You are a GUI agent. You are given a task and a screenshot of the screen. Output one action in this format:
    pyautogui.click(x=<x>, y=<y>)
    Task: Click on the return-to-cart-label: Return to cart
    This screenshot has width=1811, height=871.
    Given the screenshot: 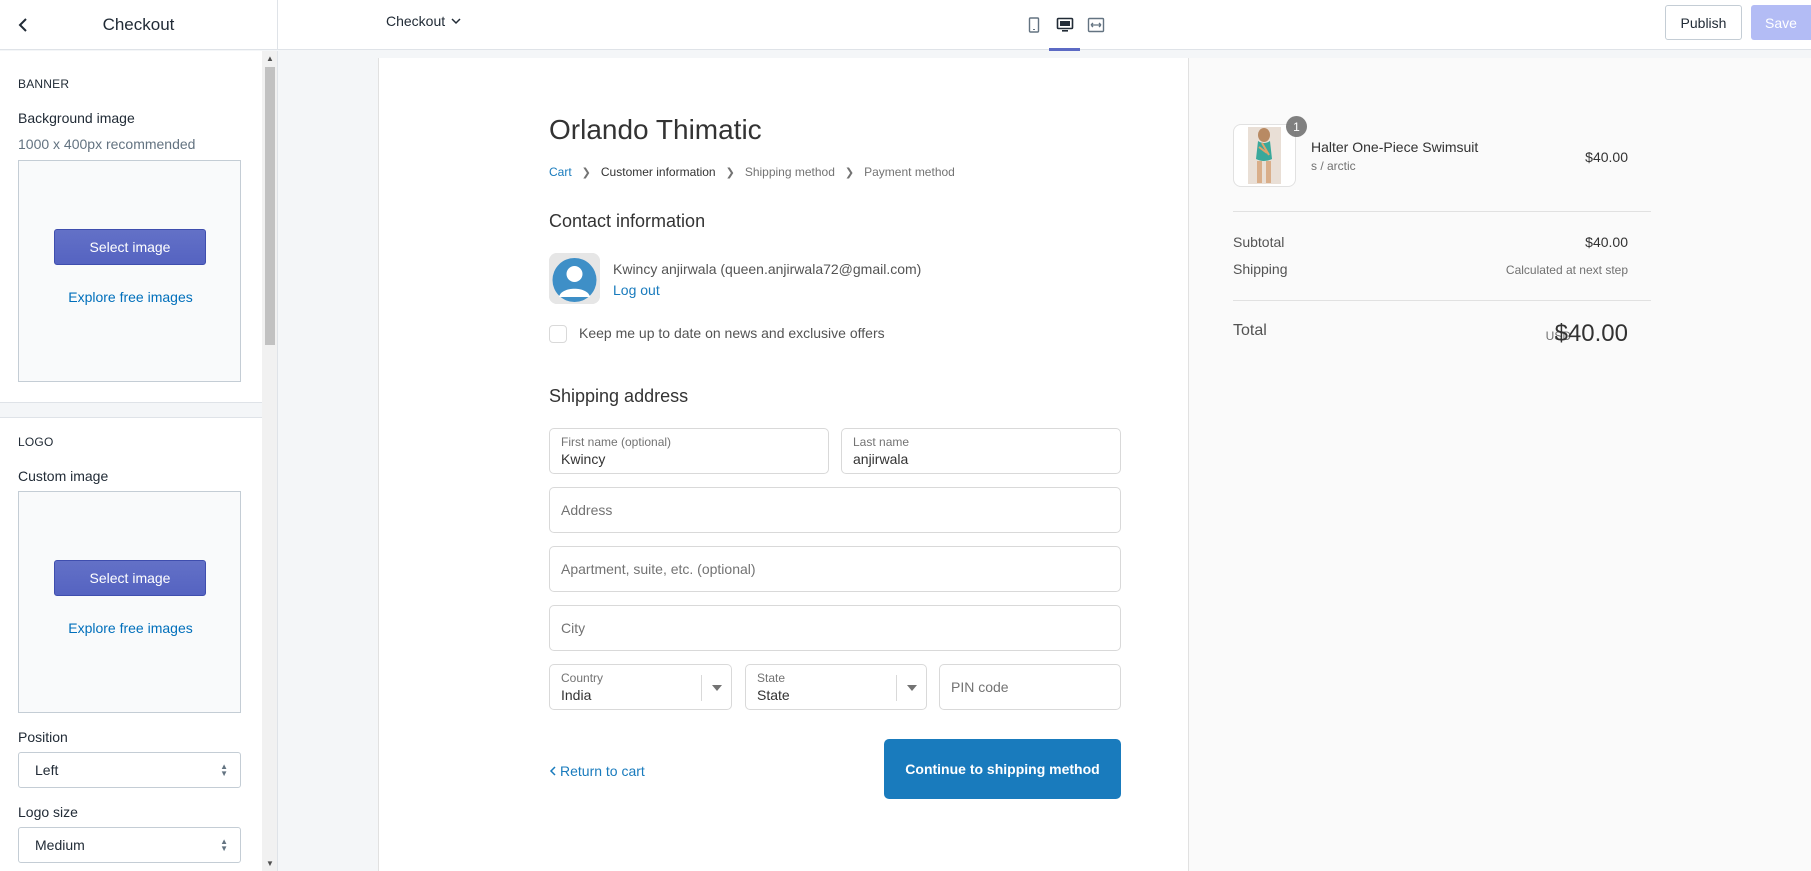 What is the action you would take?
    pyautogui.click(x=602, y=771)
    